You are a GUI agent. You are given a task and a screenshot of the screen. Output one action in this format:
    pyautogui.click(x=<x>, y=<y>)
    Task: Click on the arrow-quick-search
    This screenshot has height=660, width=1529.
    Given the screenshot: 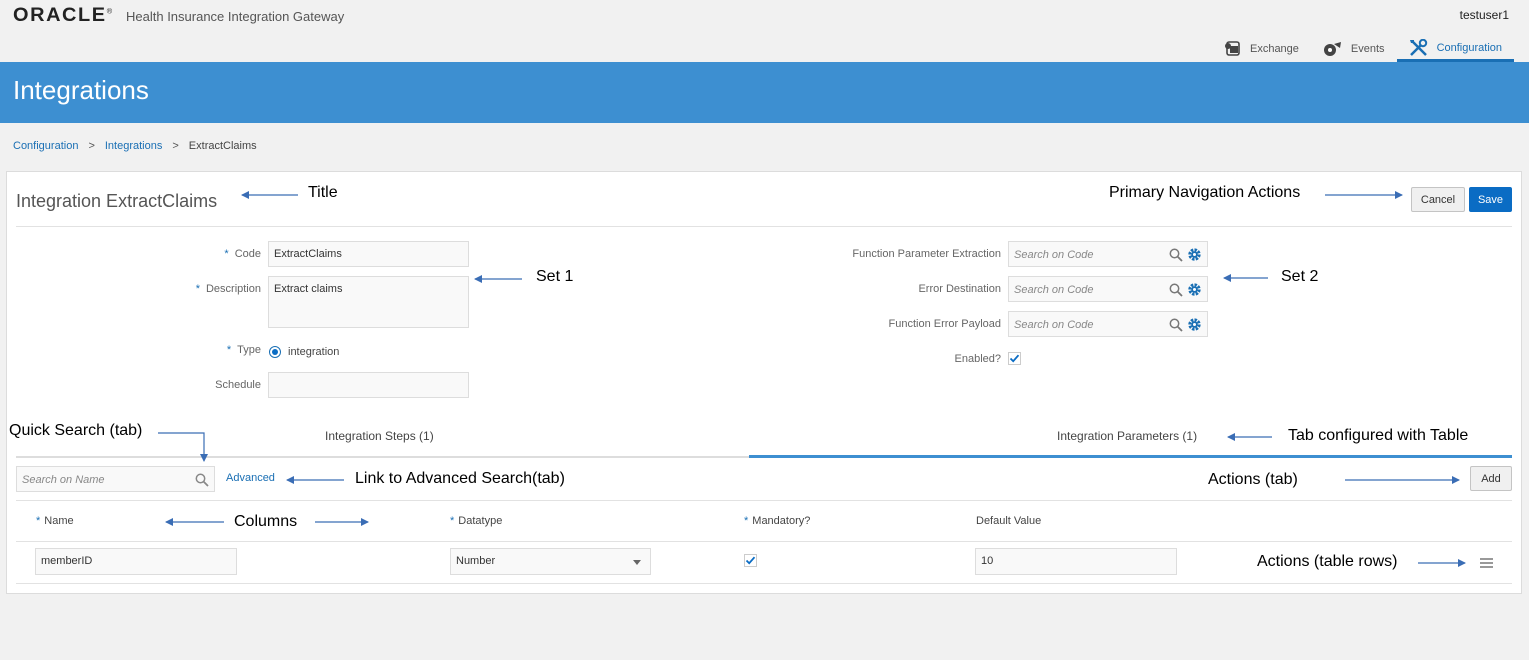 What is the action you would take?
    pyautogui.click(x=183, y=447)
    